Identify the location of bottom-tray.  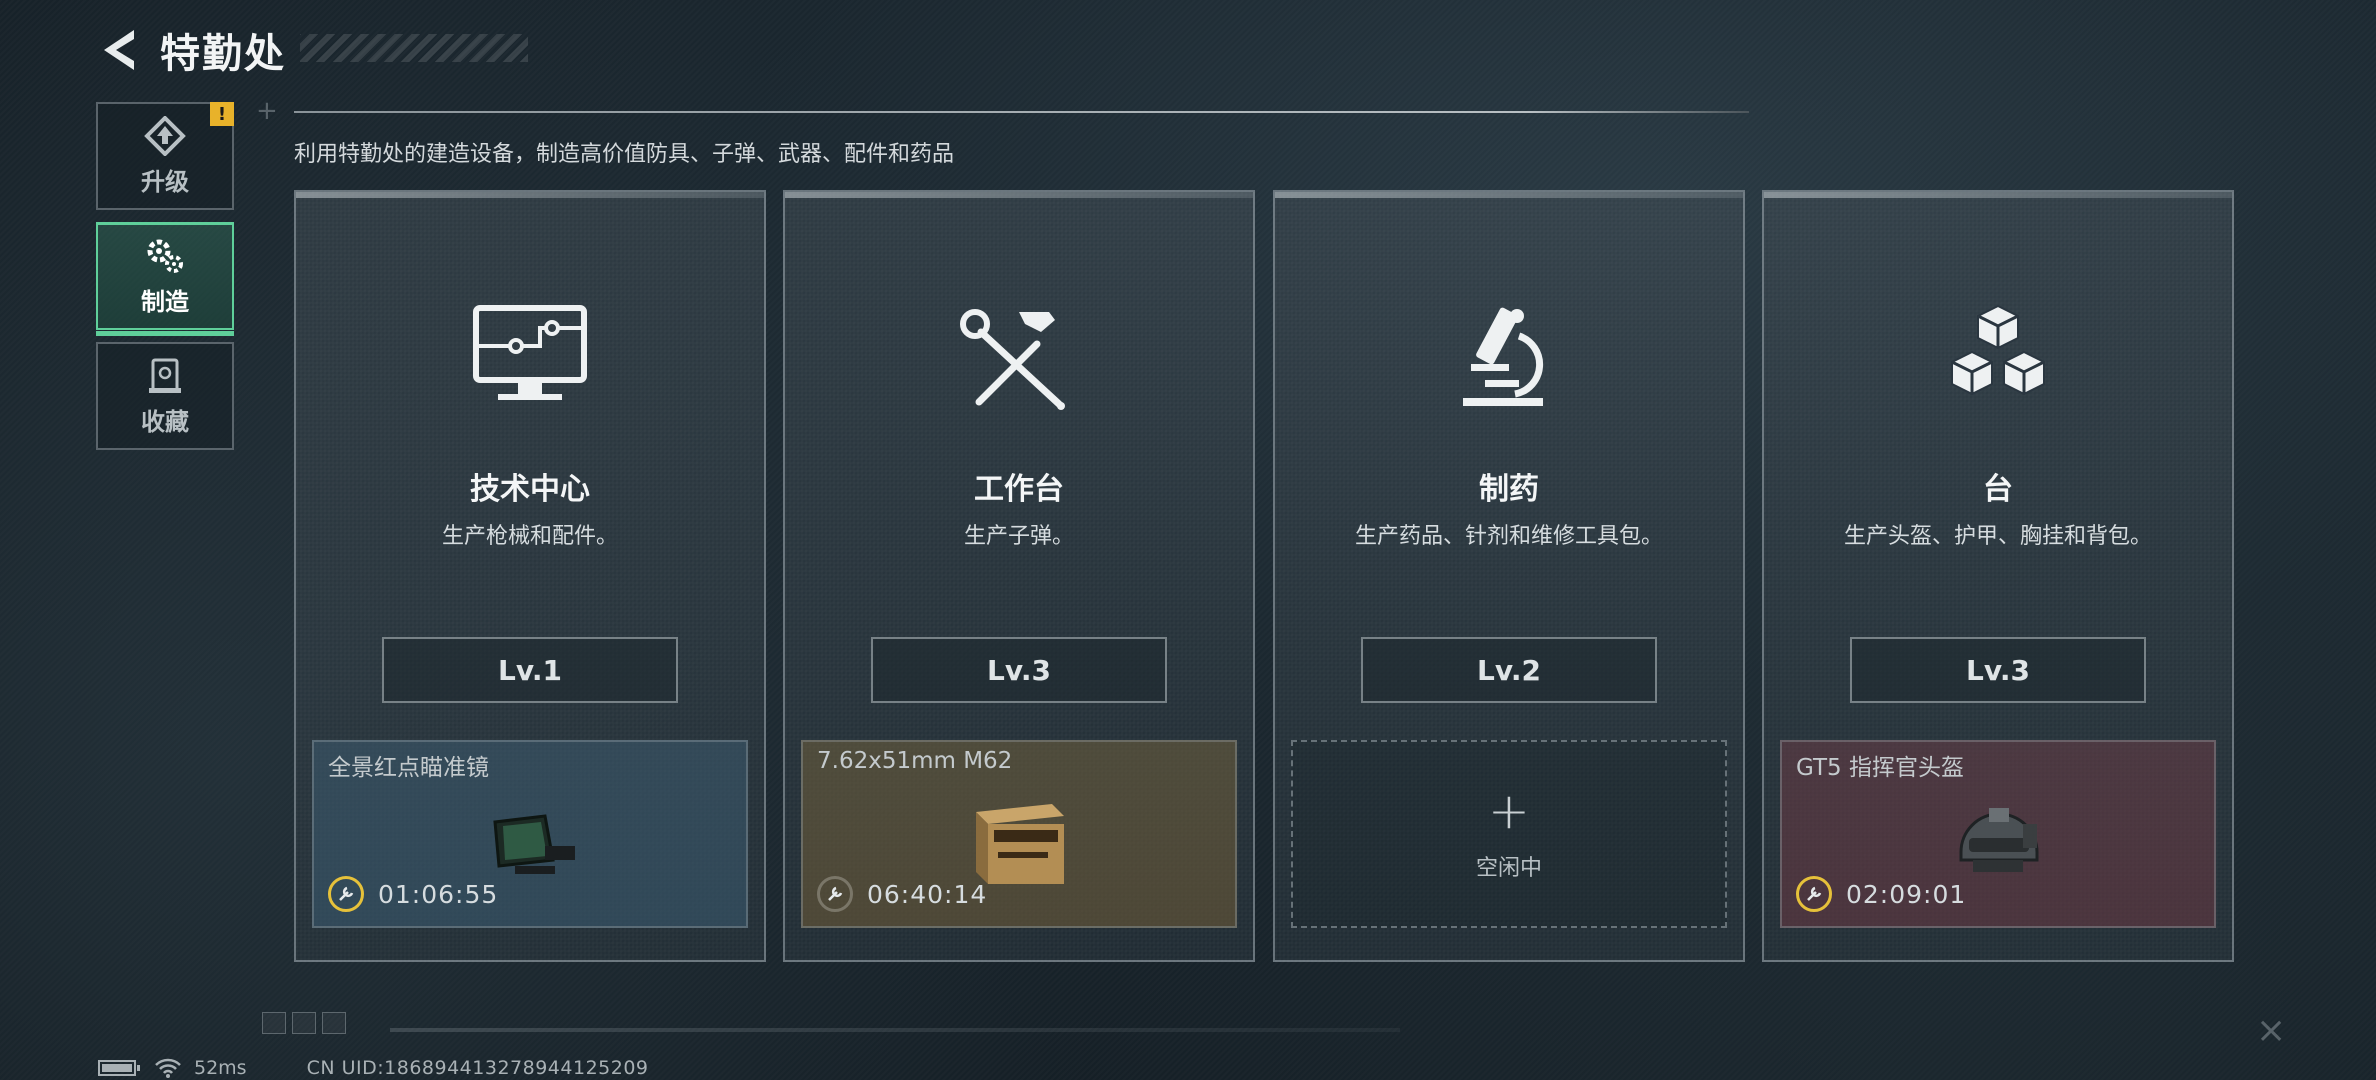
(304, 1023).